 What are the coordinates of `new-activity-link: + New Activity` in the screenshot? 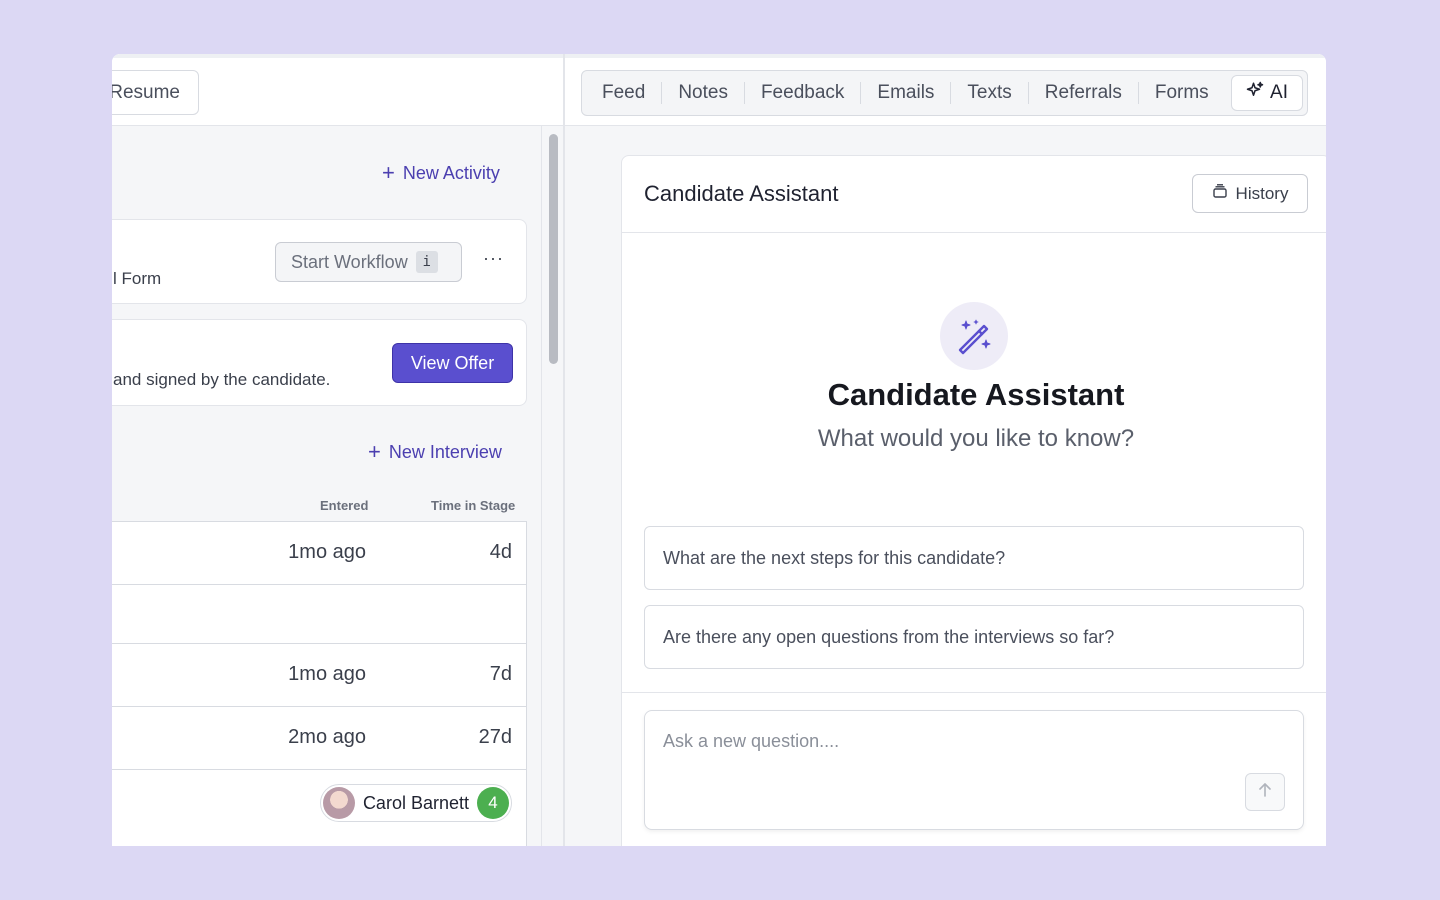 It's located at (441, 173).